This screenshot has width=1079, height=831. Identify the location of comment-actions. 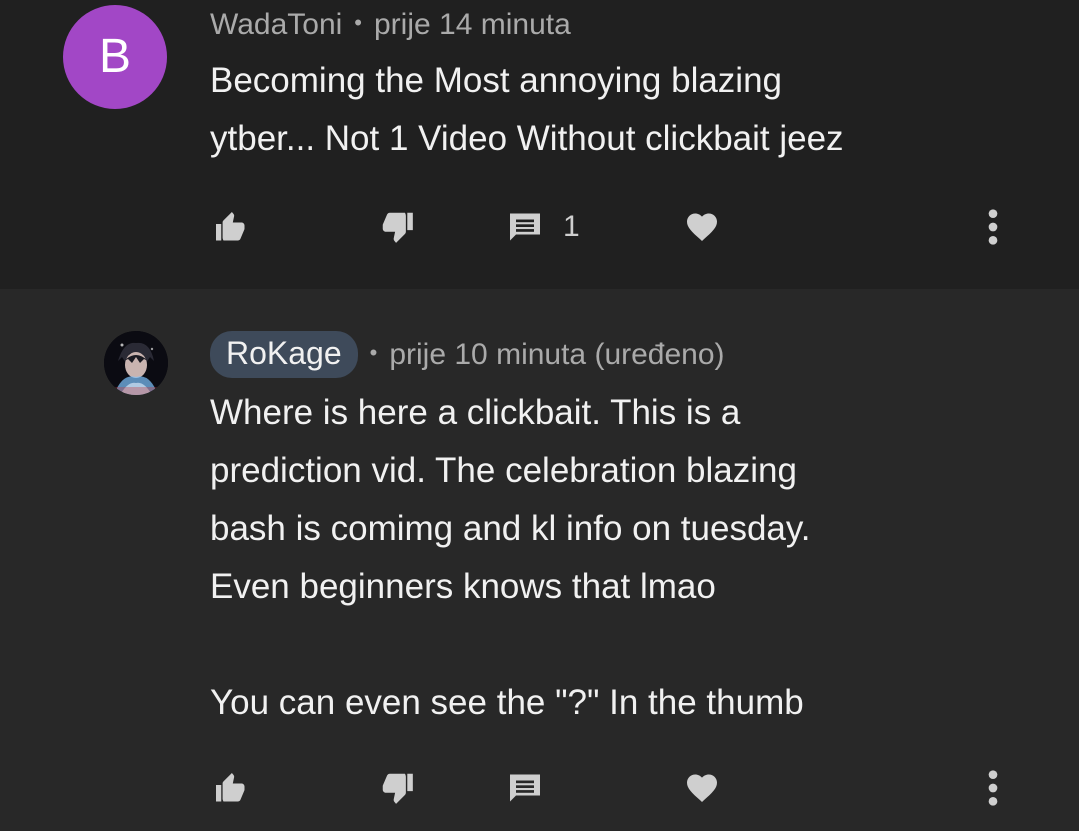
(539, 788).